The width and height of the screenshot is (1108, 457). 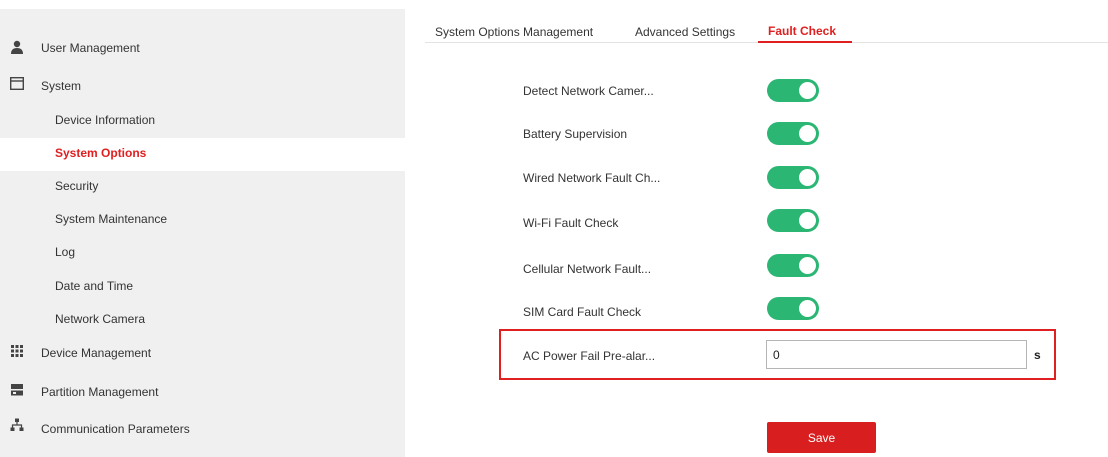 I want to click on save-button: Save, so click(x=821, y=437).